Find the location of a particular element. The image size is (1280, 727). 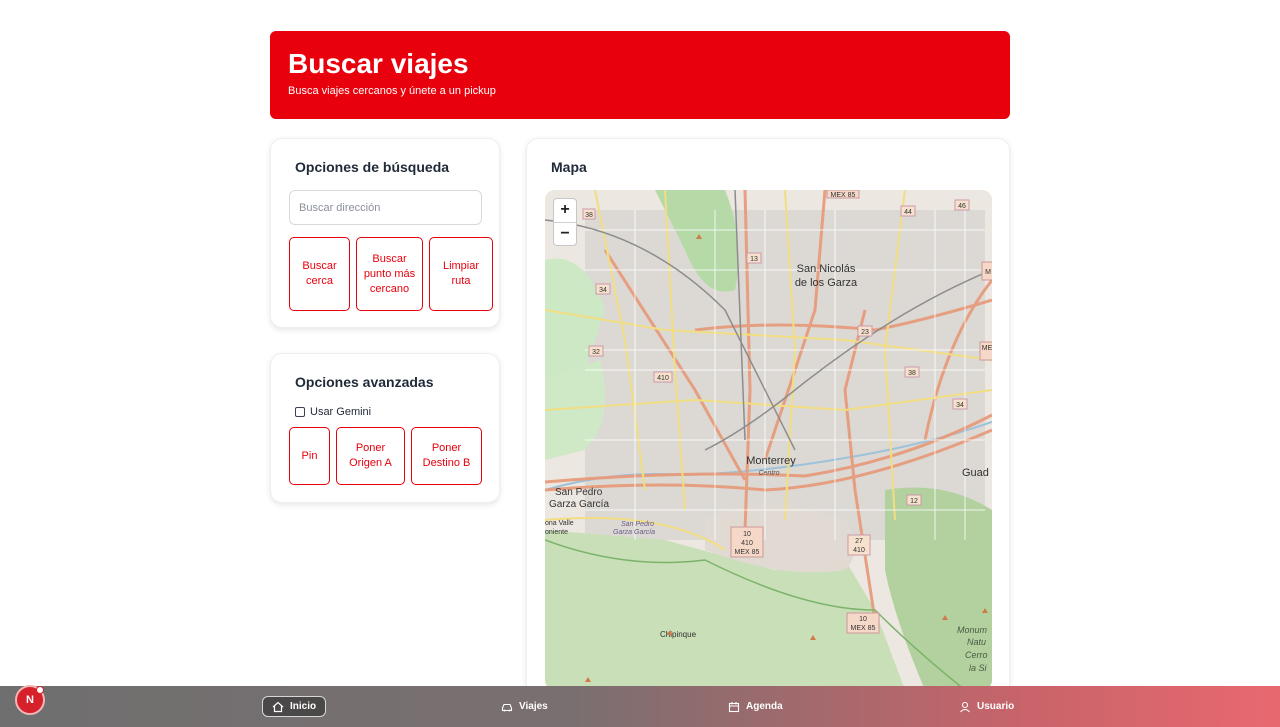

shield-38: 38 is located at coordinates (589, 215).